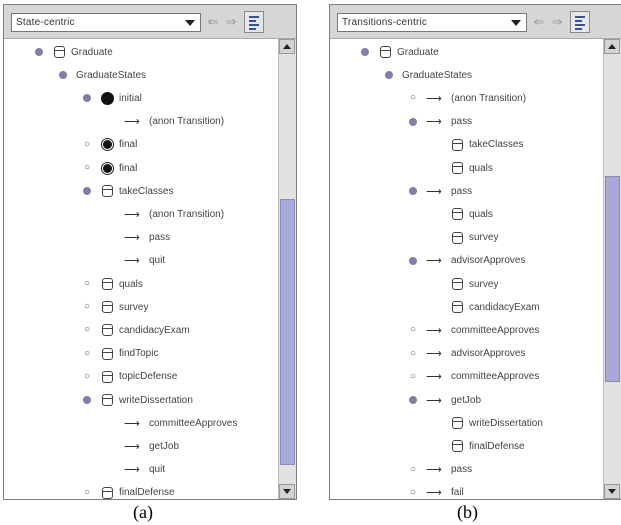 The image size is (621, 525). I want to click on tree-row: ⟶ advisorApproves, so click(466, 261).